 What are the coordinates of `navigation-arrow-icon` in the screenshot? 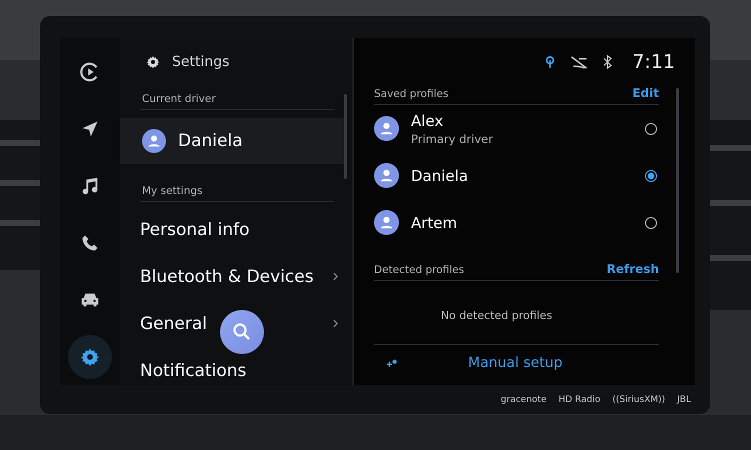 It's located at (90, 129).